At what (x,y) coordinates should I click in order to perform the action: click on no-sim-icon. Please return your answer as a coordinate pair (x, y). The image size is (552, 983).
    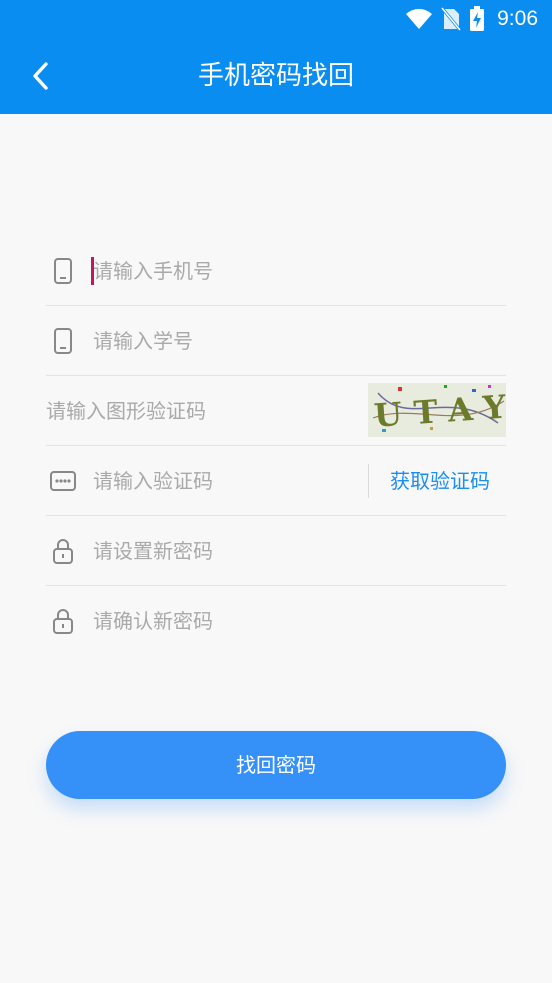
    Looking at the image, I should click on (451, 19).